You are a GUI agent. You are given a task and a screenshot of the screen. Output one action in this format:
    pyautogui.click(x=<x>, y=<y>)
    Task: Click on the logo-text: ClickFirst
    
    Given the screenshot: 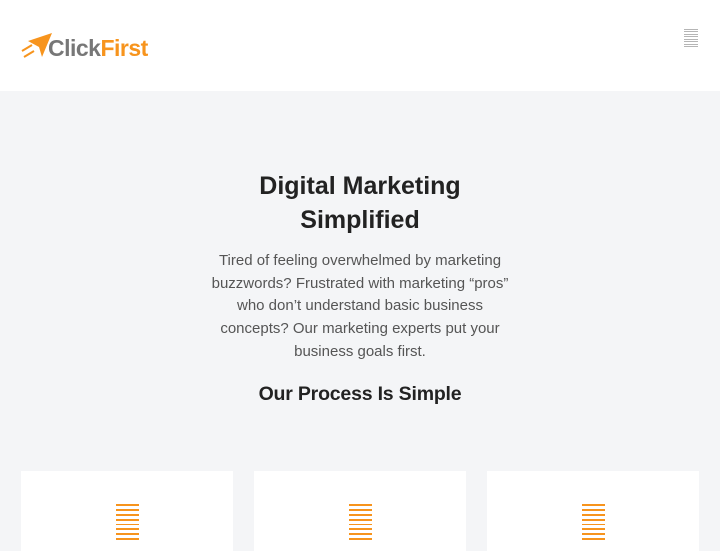 What is the action you would take?
    pyautogui.click(x=98, y=47)
    